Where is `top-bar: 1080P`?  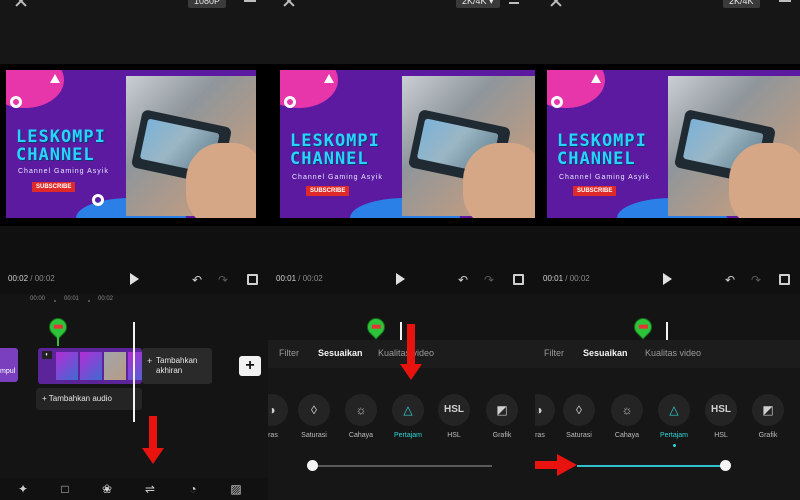 top-bar: 1080P is located at coordinates (134, 32).